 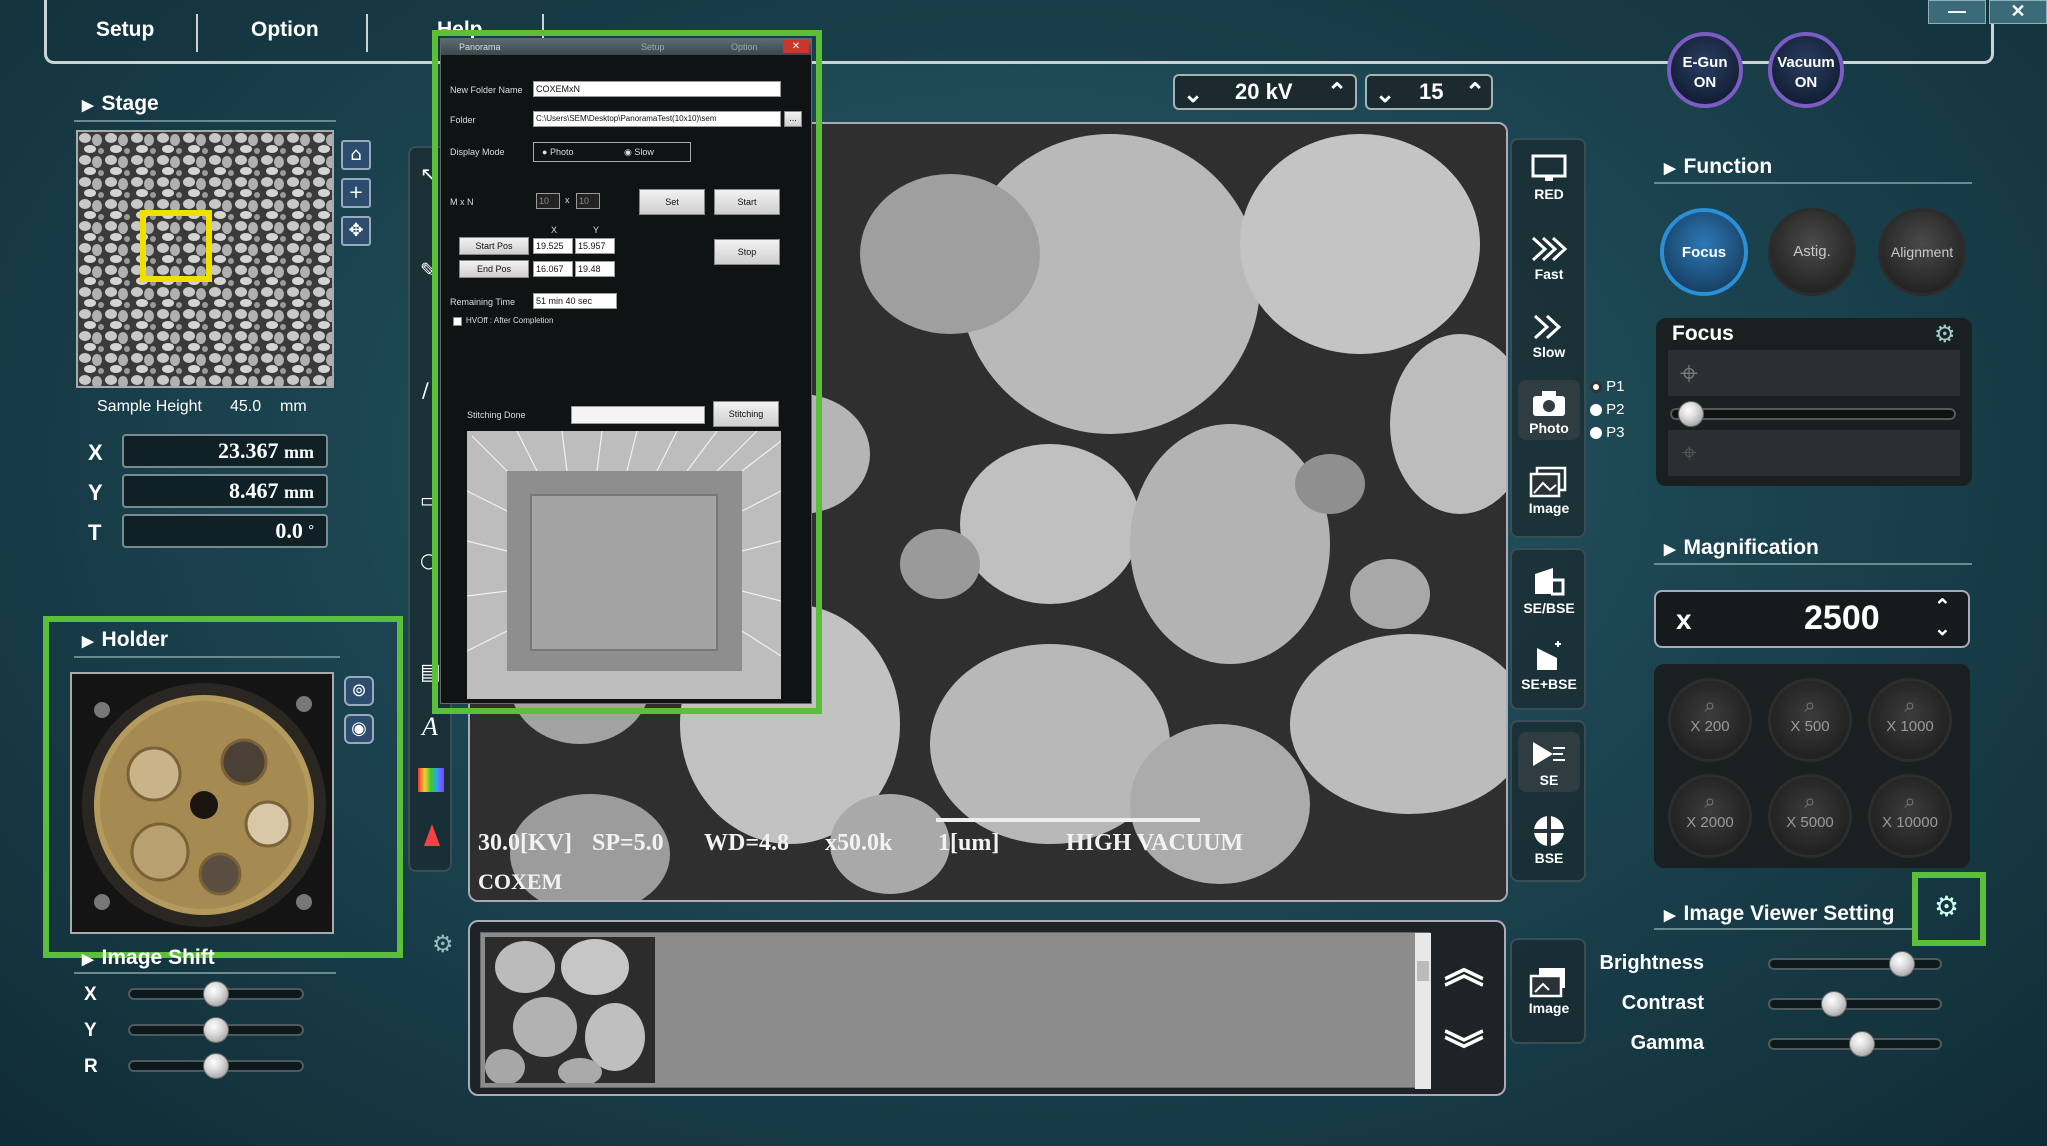 What do you see at coordinates (1834, 1004) in the screenshot?
I see `contrast-slider-handle` at bounding box center [1834, 1004].